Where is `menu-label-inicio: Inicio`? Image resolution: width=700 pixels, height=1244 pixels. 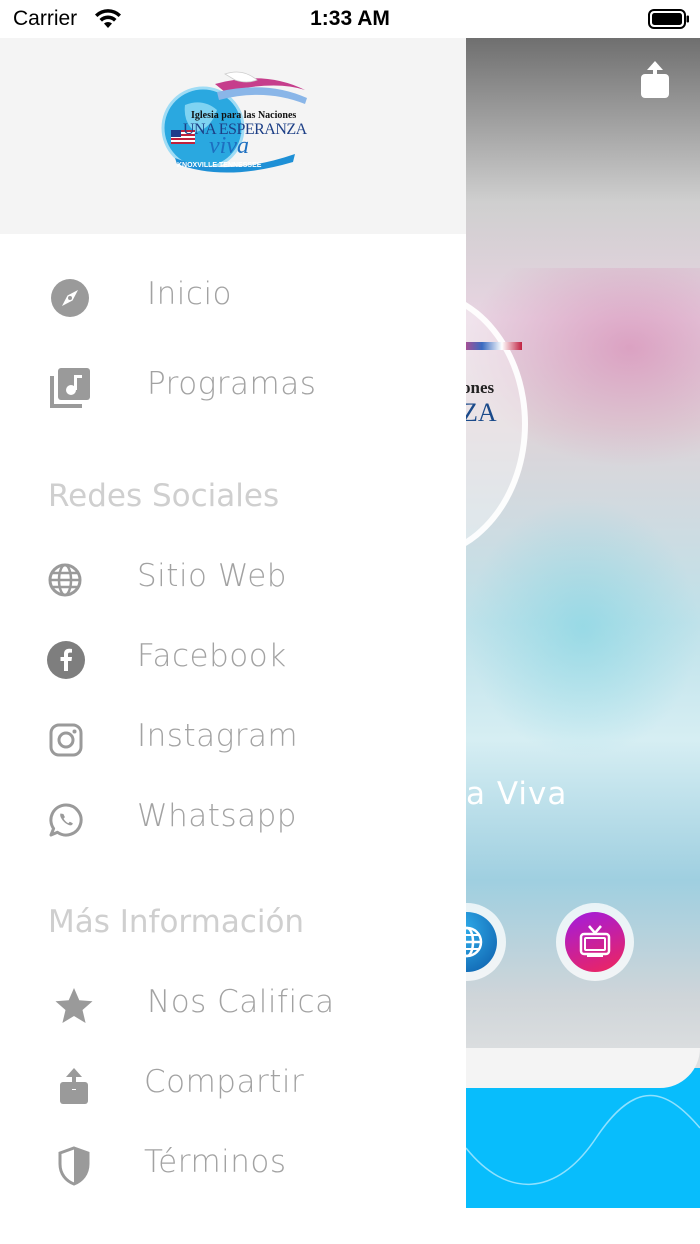 menu-label-inicio: Inicio is located at coordinates (190, 294).